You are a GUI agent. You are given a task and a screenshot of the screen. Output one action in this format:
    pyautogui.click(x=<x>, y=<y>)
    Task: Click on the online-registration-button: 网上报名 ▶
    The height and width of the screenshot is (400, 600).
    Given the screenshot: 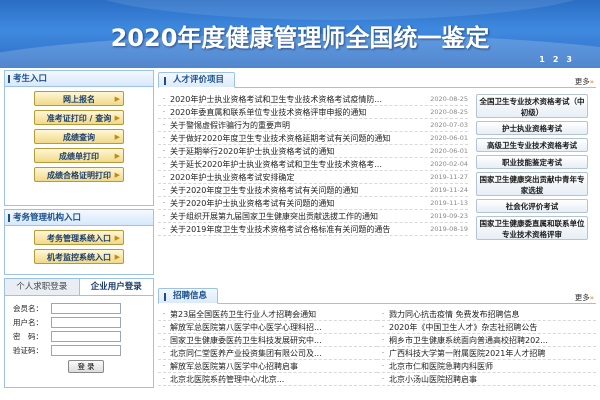 What is the action you would take?
    pyautogui.click(x=79, y=98)
    